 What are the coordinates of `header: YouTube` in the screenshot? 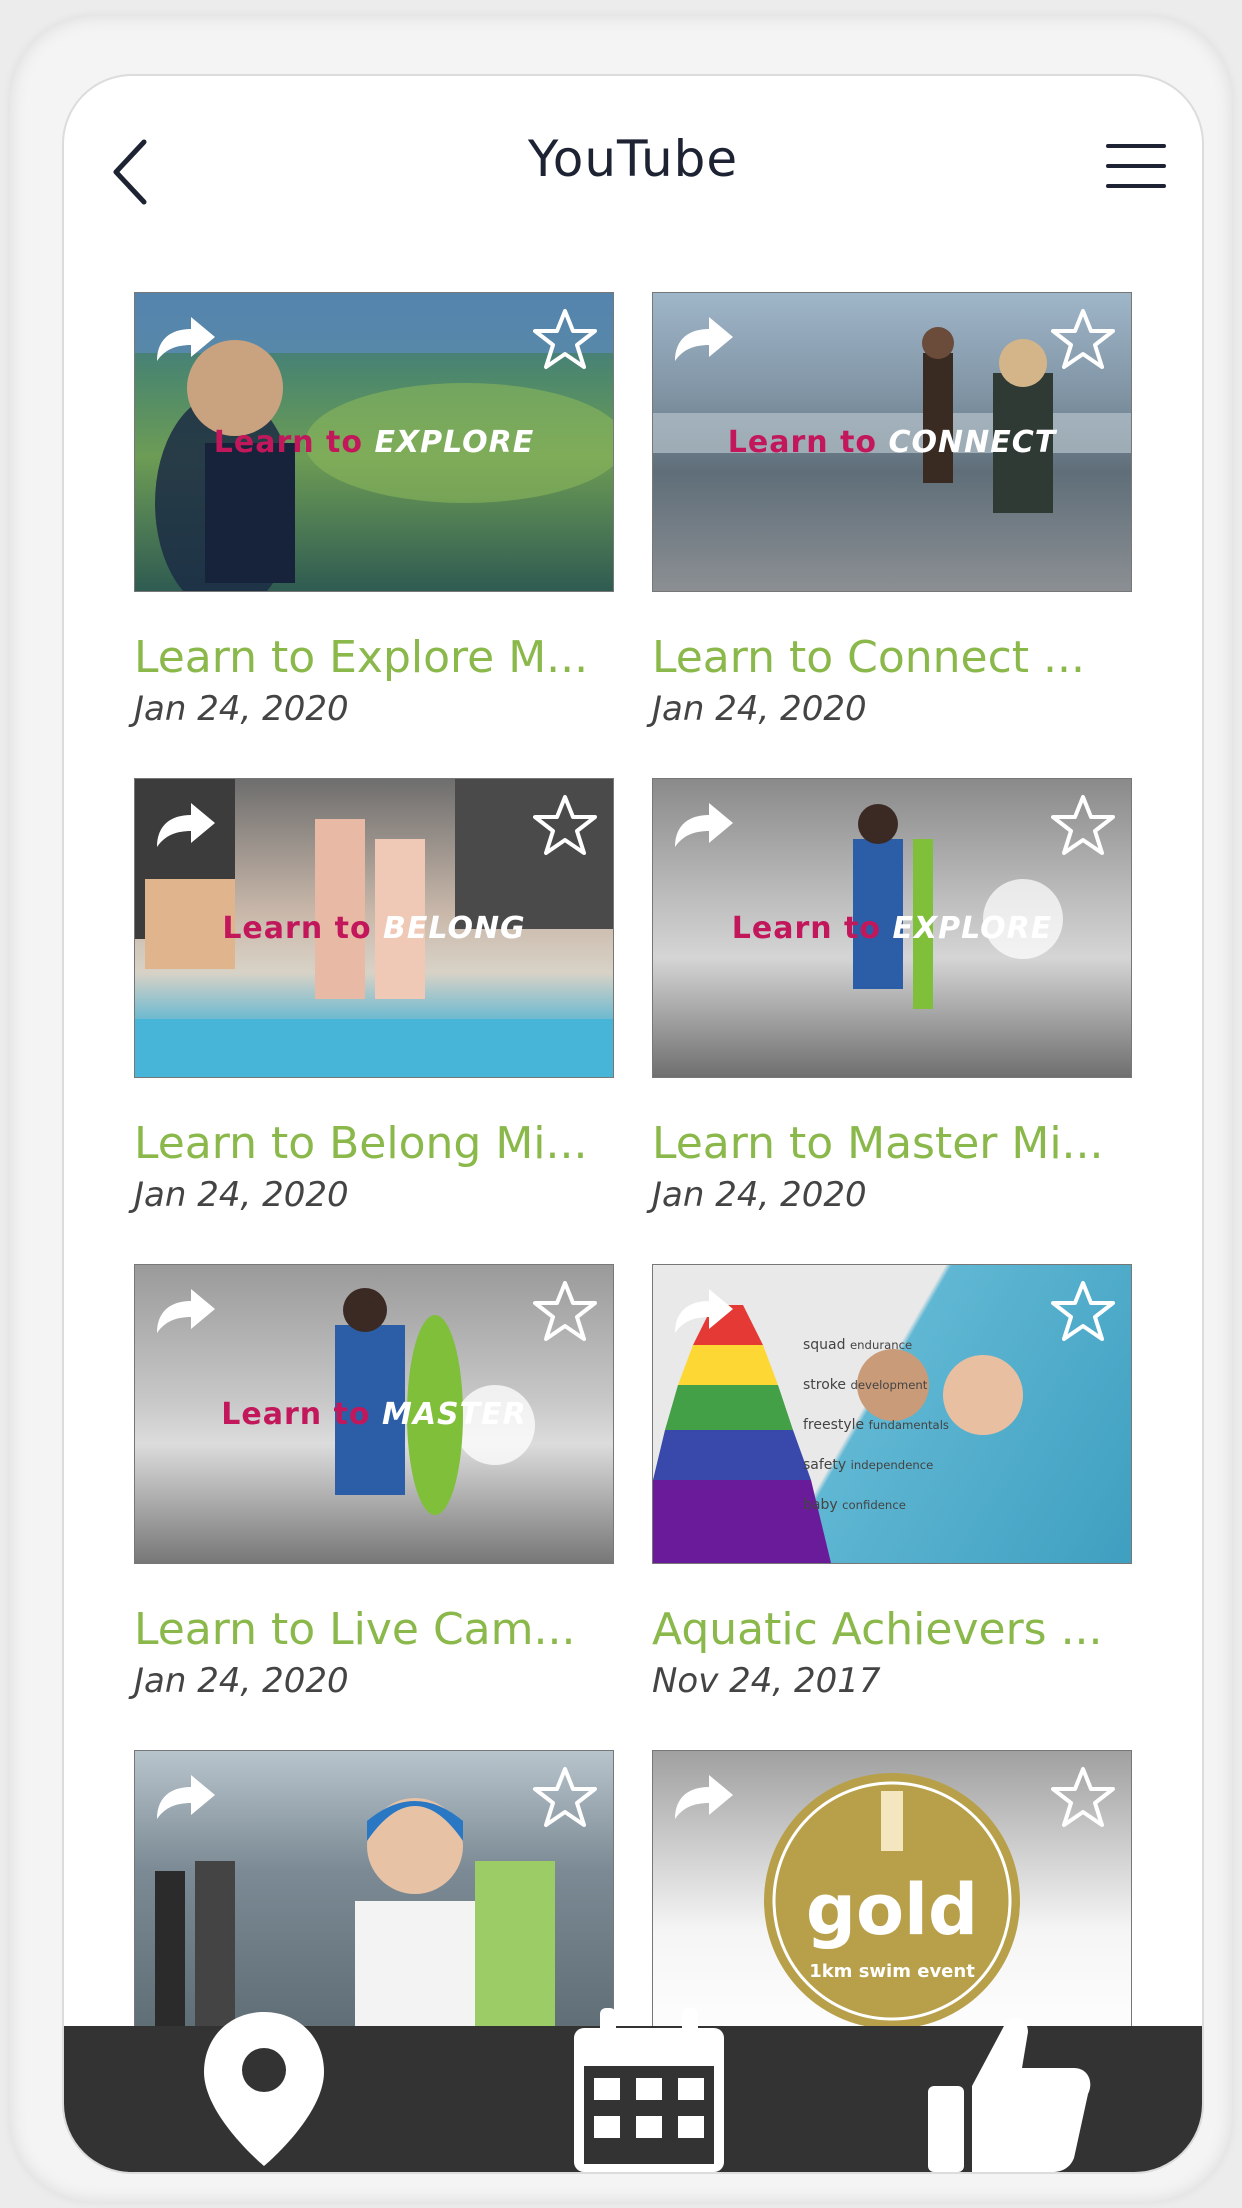 It's located at (633, 166).